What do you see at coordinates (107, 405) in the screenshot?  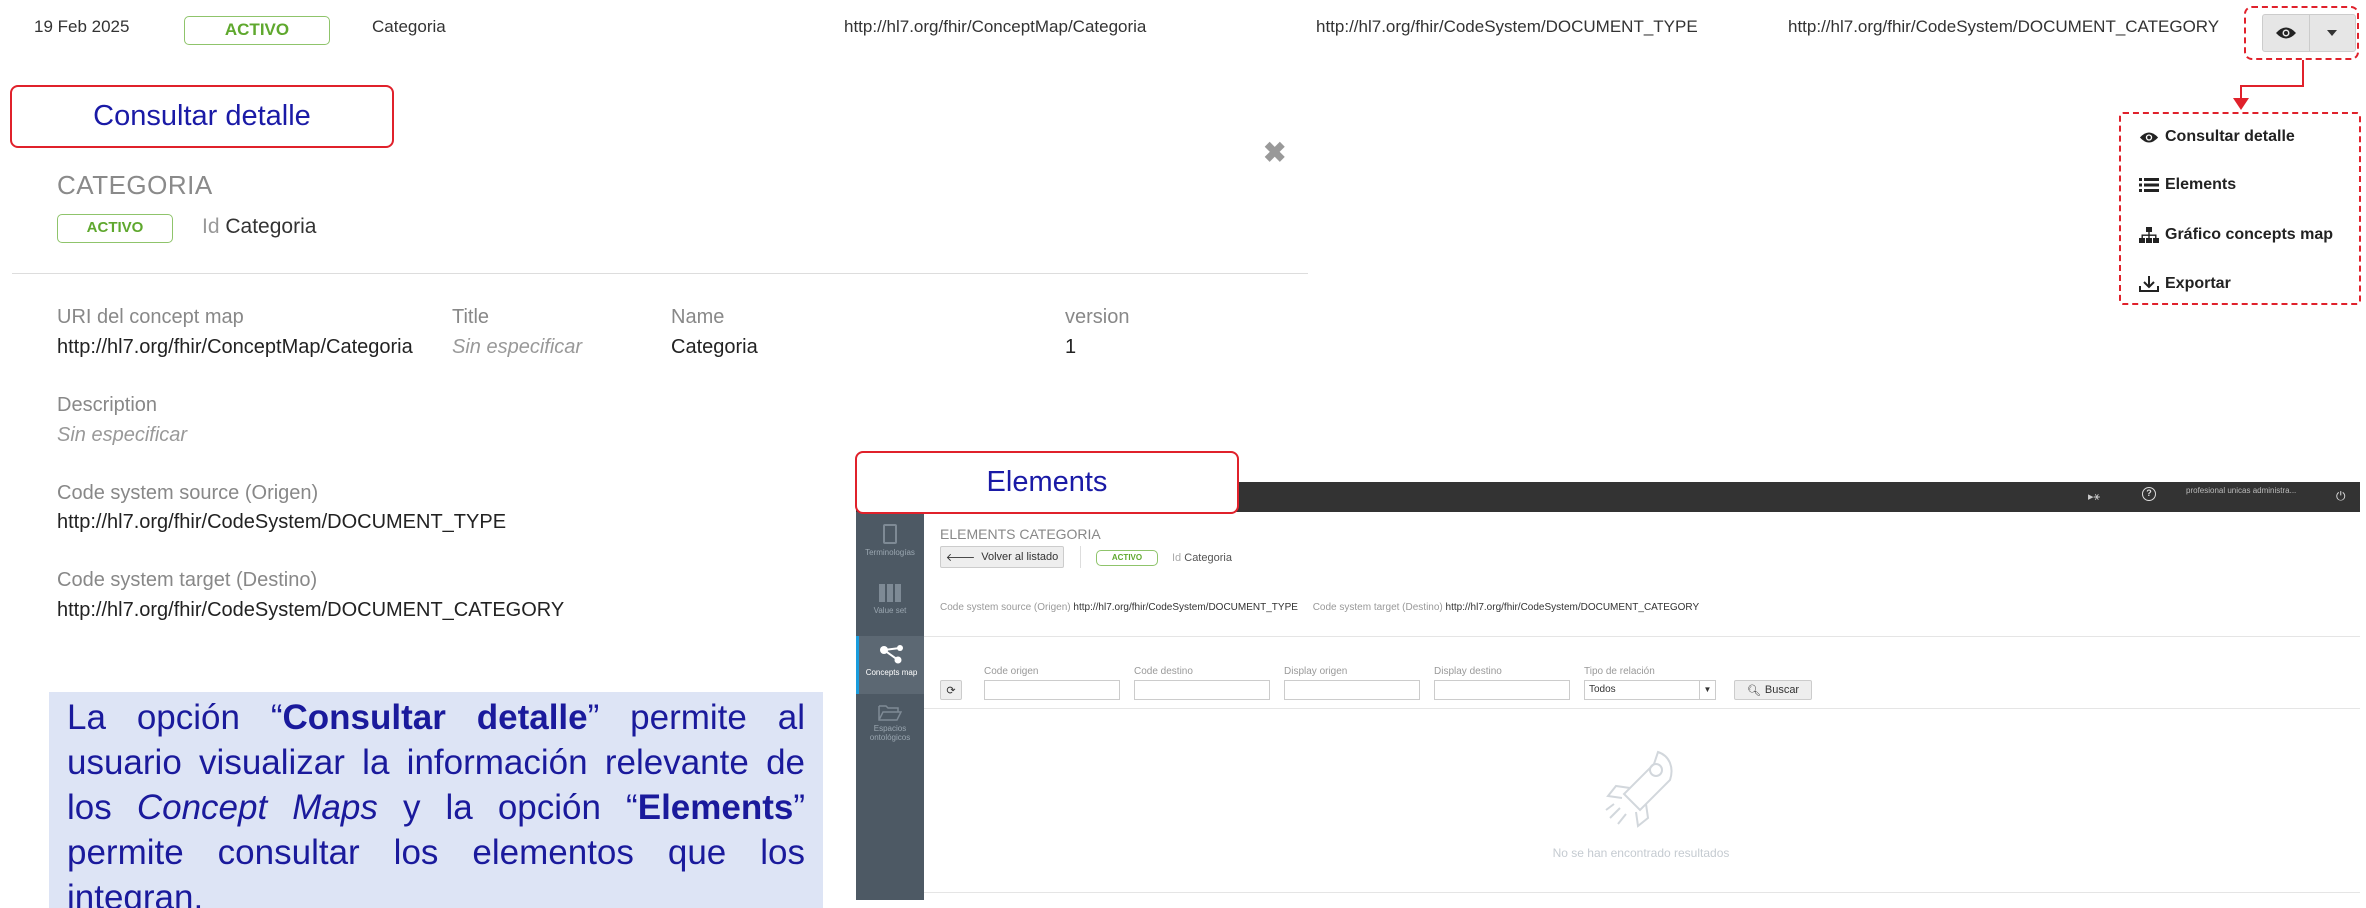 I see `description-label: Description` at bounding box center [107, 405].